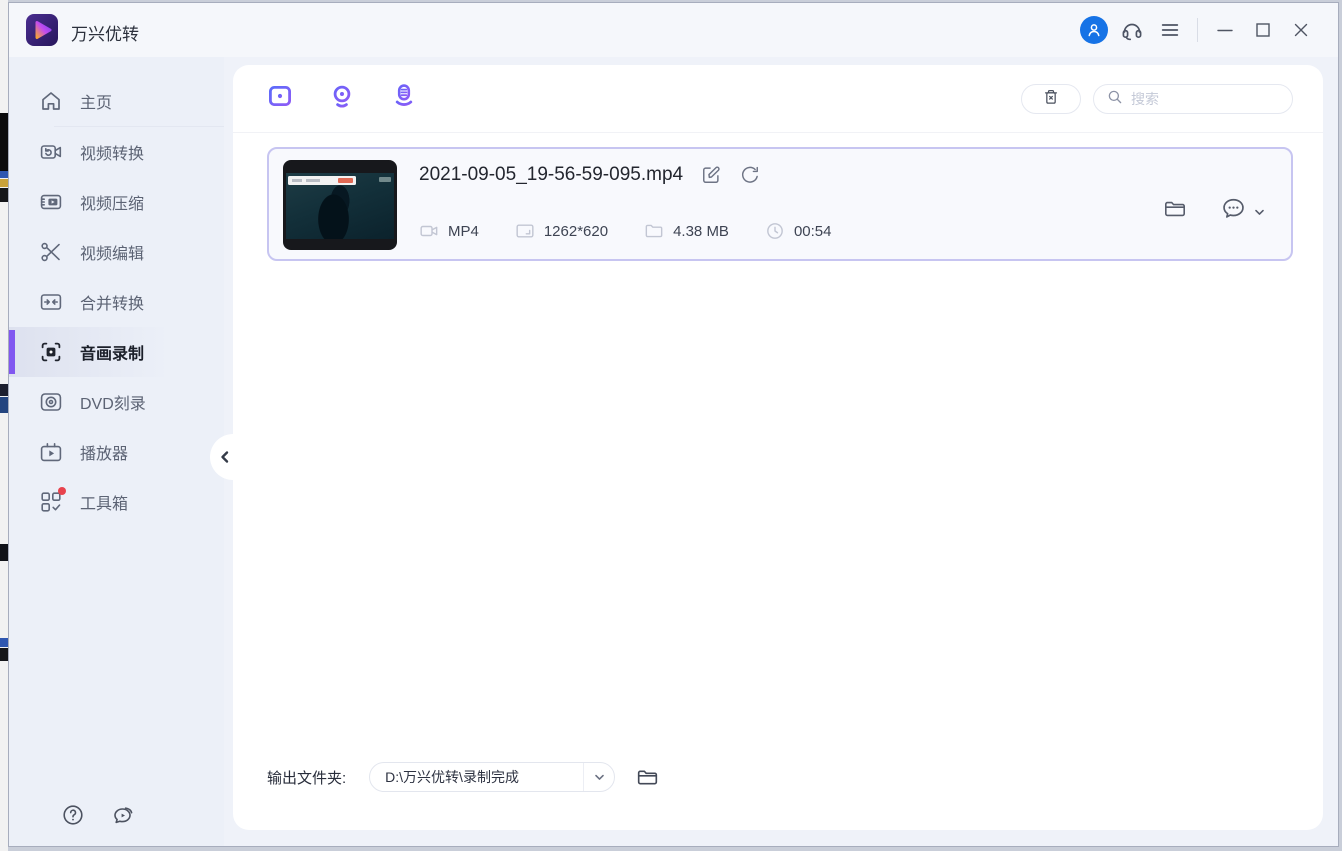 The width and height of the screenshot is (1342, 851). What do you see at coordinates (1132, 30) in the screenshot?
I see `headset-icon` at bounding box center [1132, 30].